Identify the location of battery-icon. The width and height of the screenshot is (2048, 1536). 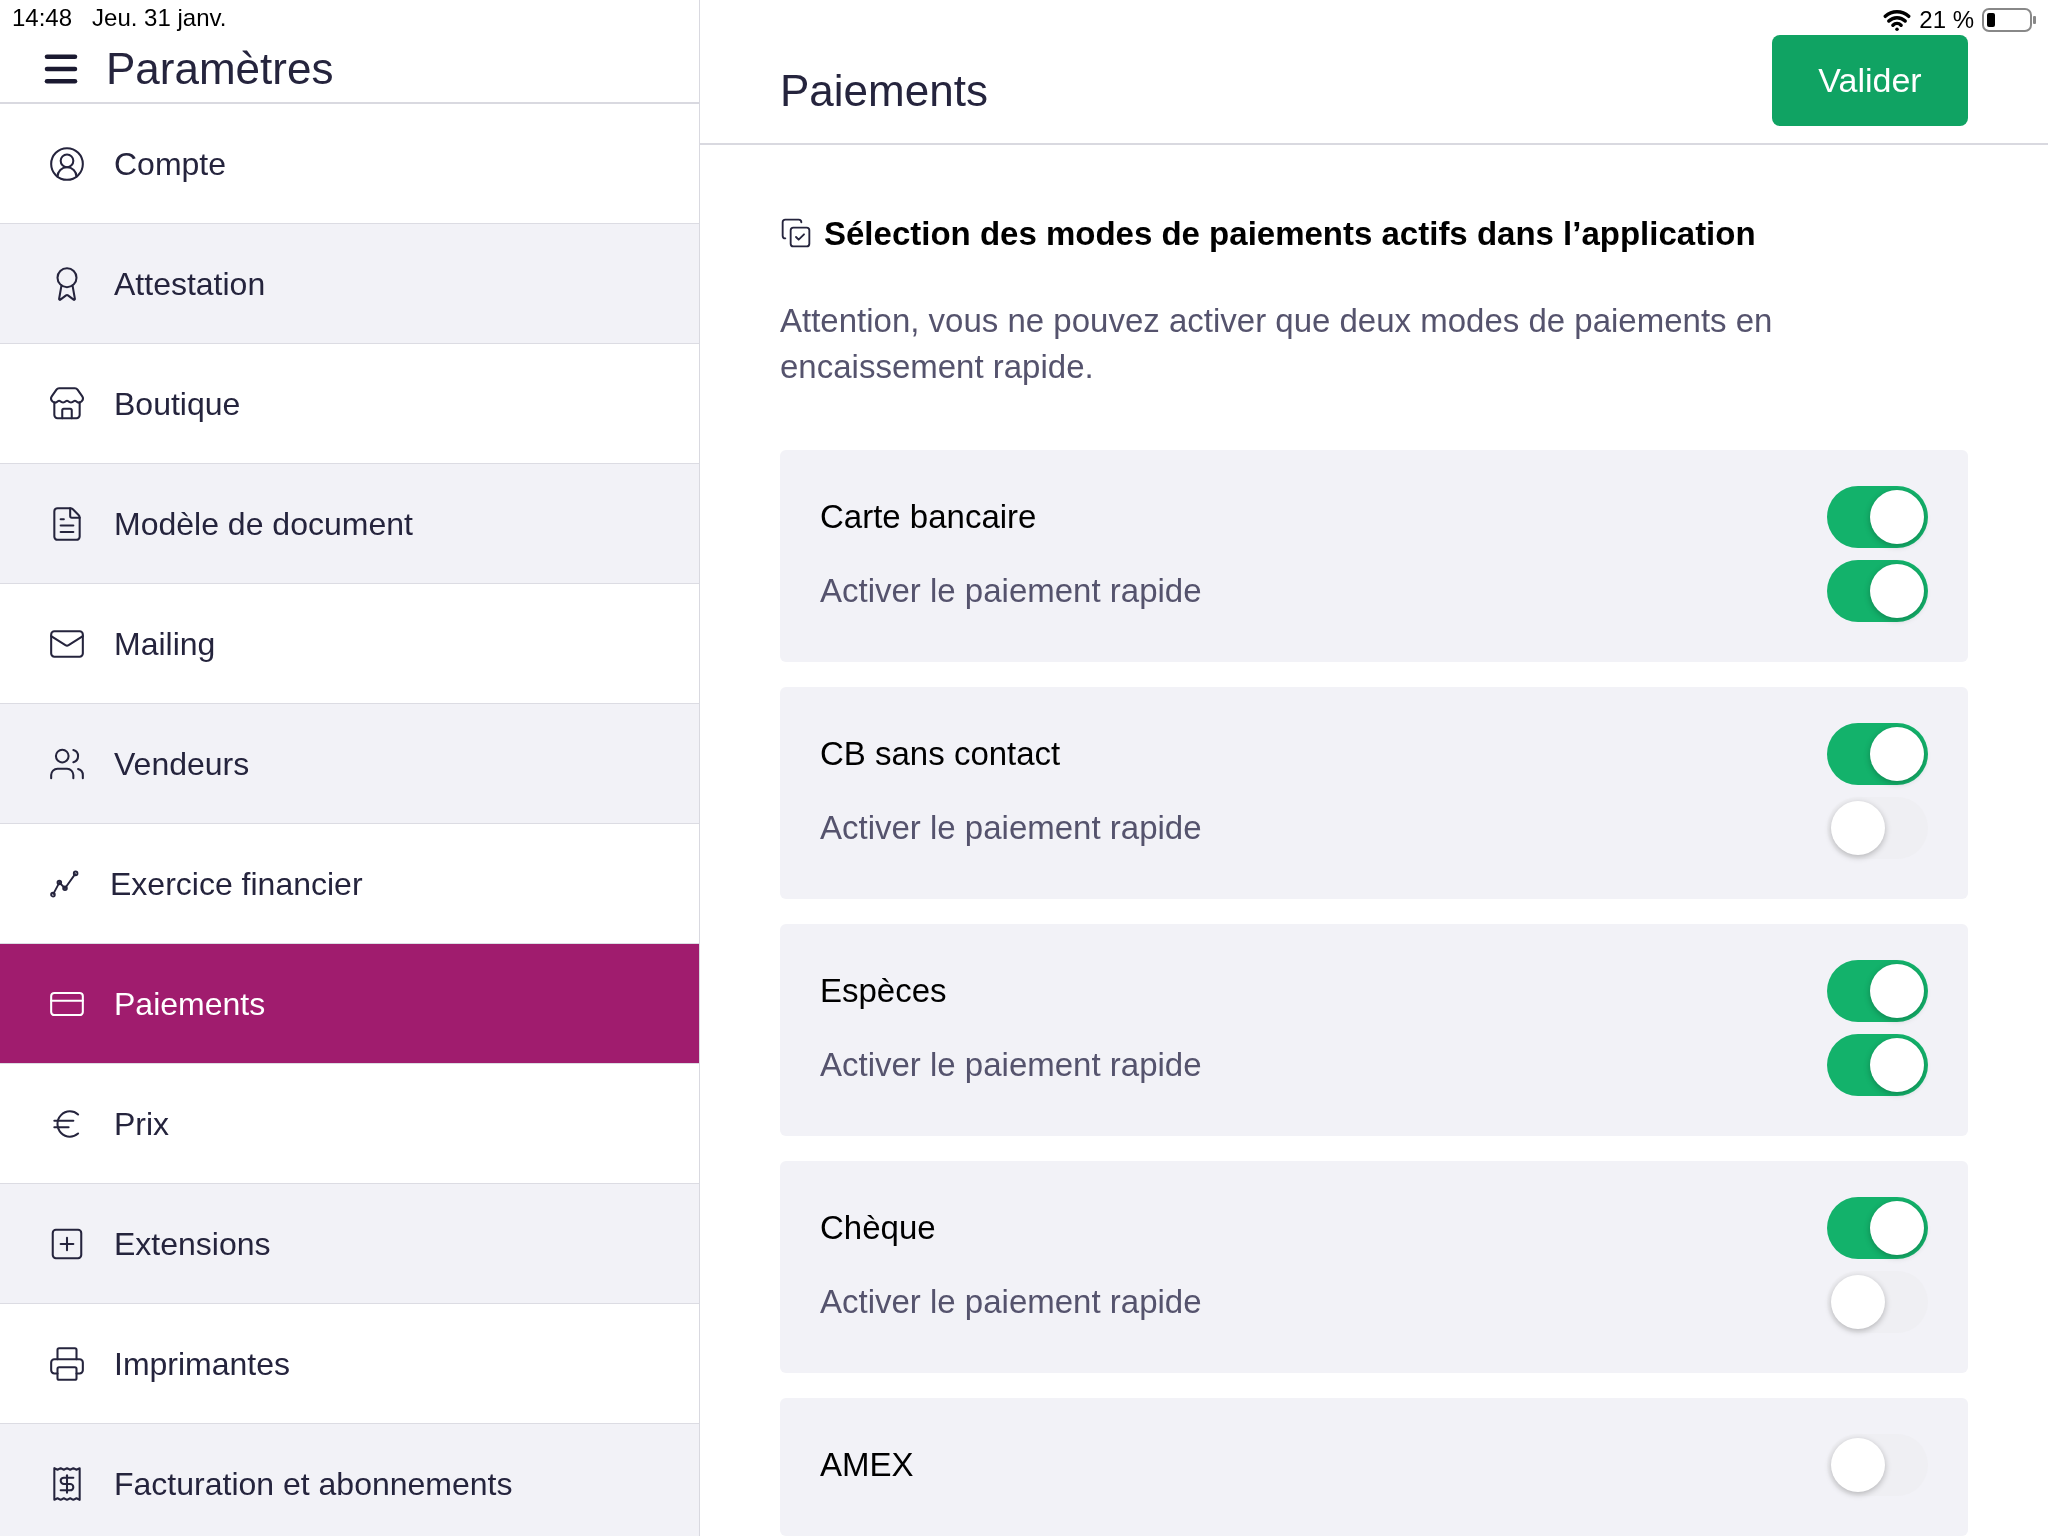
(2009, 19).